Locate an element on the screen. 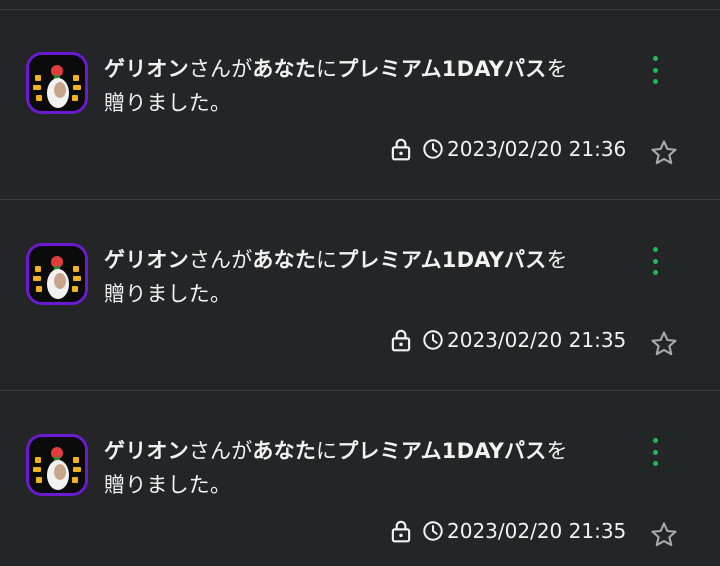  timestamp: 2023/02/20 21:36 is located at coordinates (537, 149).